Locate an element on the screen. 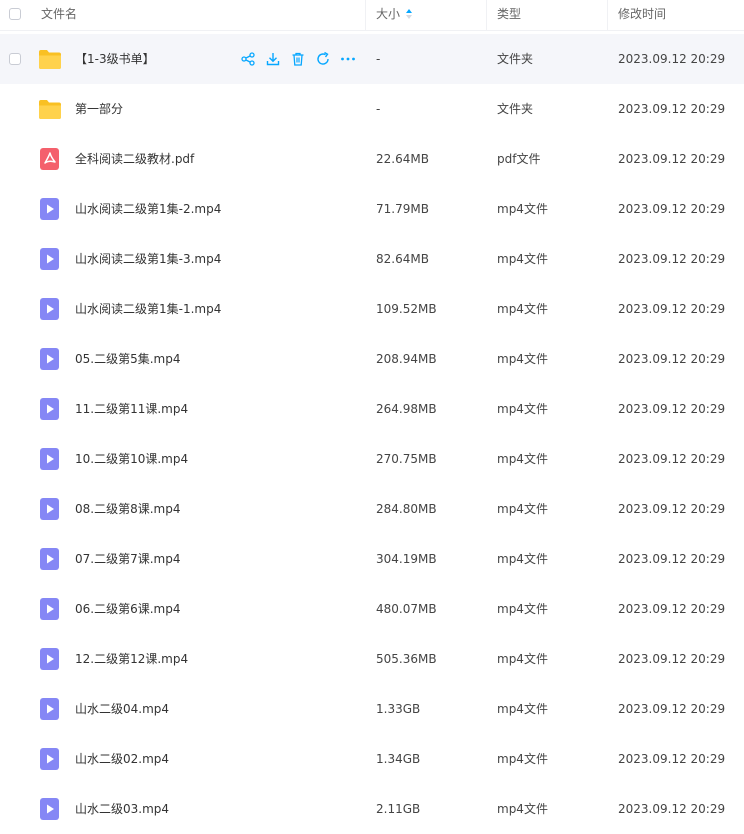  file-list-header: 文件名 大小 类型 修改时间 is located at coordinates (372, 15).